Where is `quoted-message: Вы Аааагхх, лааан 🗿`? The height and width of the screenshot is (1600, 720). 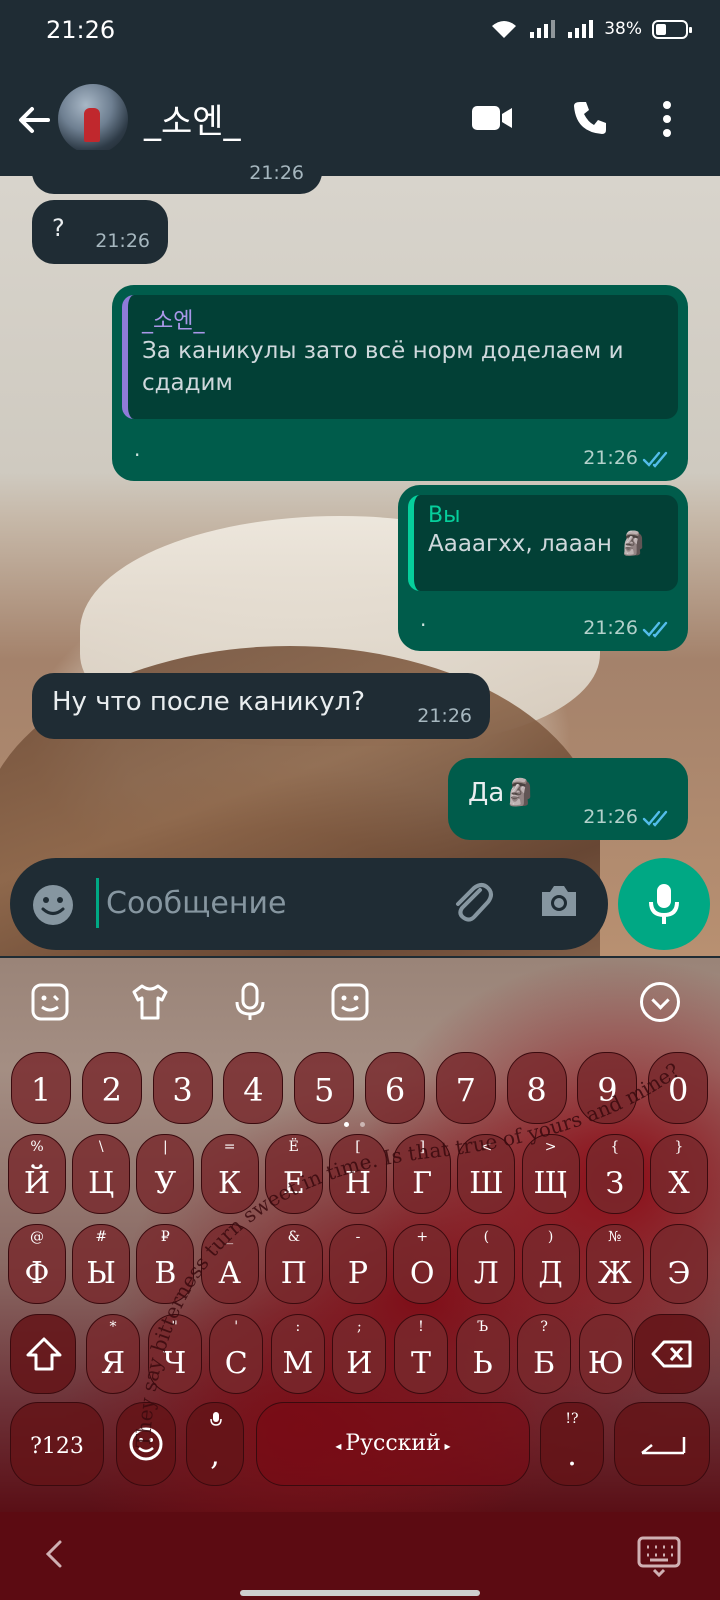 quoted-message: Вы Аааагхх, лааан 🗿 is located at coordinates (543, 543).